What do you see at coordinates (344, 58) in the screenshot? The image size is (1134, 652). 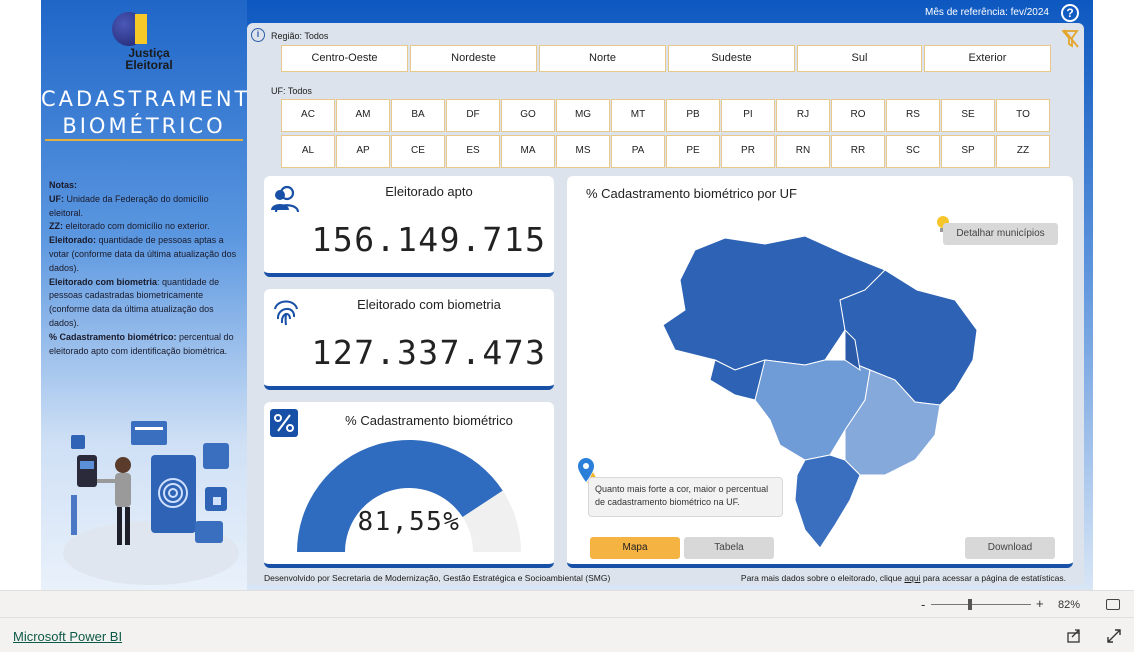 I see `region-button-centro-oeste: Centro-Oeste` at bounding box center [344, 58].